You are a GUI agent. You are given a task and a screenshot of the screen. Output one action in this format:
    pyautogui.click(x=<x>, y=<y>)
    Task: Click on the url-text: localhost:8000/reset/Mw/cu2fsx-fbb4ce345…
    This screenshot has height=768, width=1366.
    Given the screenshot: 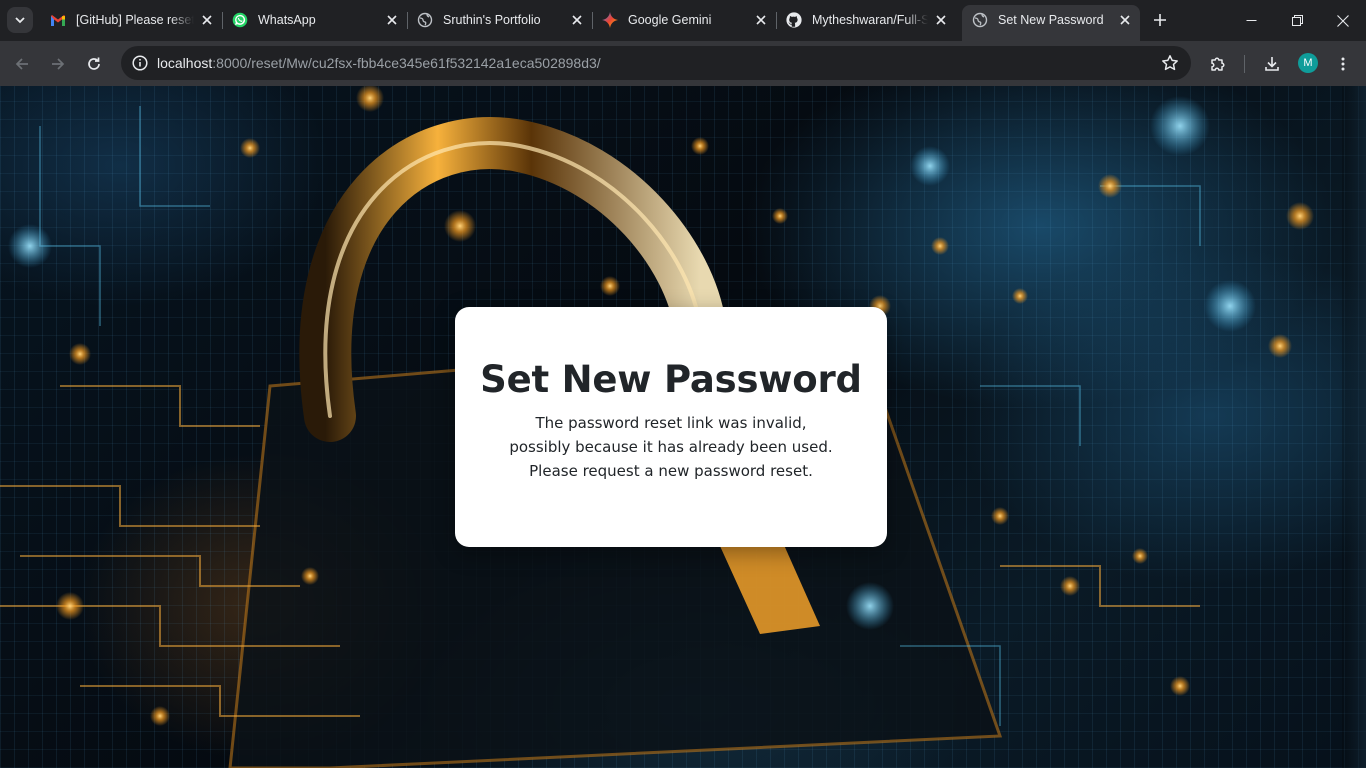 What is the action you would take?
    pyautogui.click(x=379, y=63)
    